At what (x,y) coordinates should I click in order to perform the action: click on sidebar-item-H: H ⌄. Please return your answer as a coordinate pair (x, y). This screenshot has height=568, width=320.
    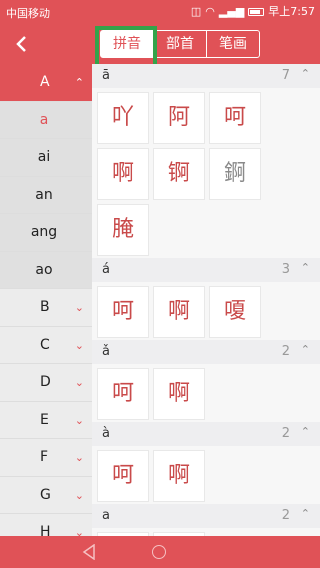
    Looking at the image, I should click on (46, 525).